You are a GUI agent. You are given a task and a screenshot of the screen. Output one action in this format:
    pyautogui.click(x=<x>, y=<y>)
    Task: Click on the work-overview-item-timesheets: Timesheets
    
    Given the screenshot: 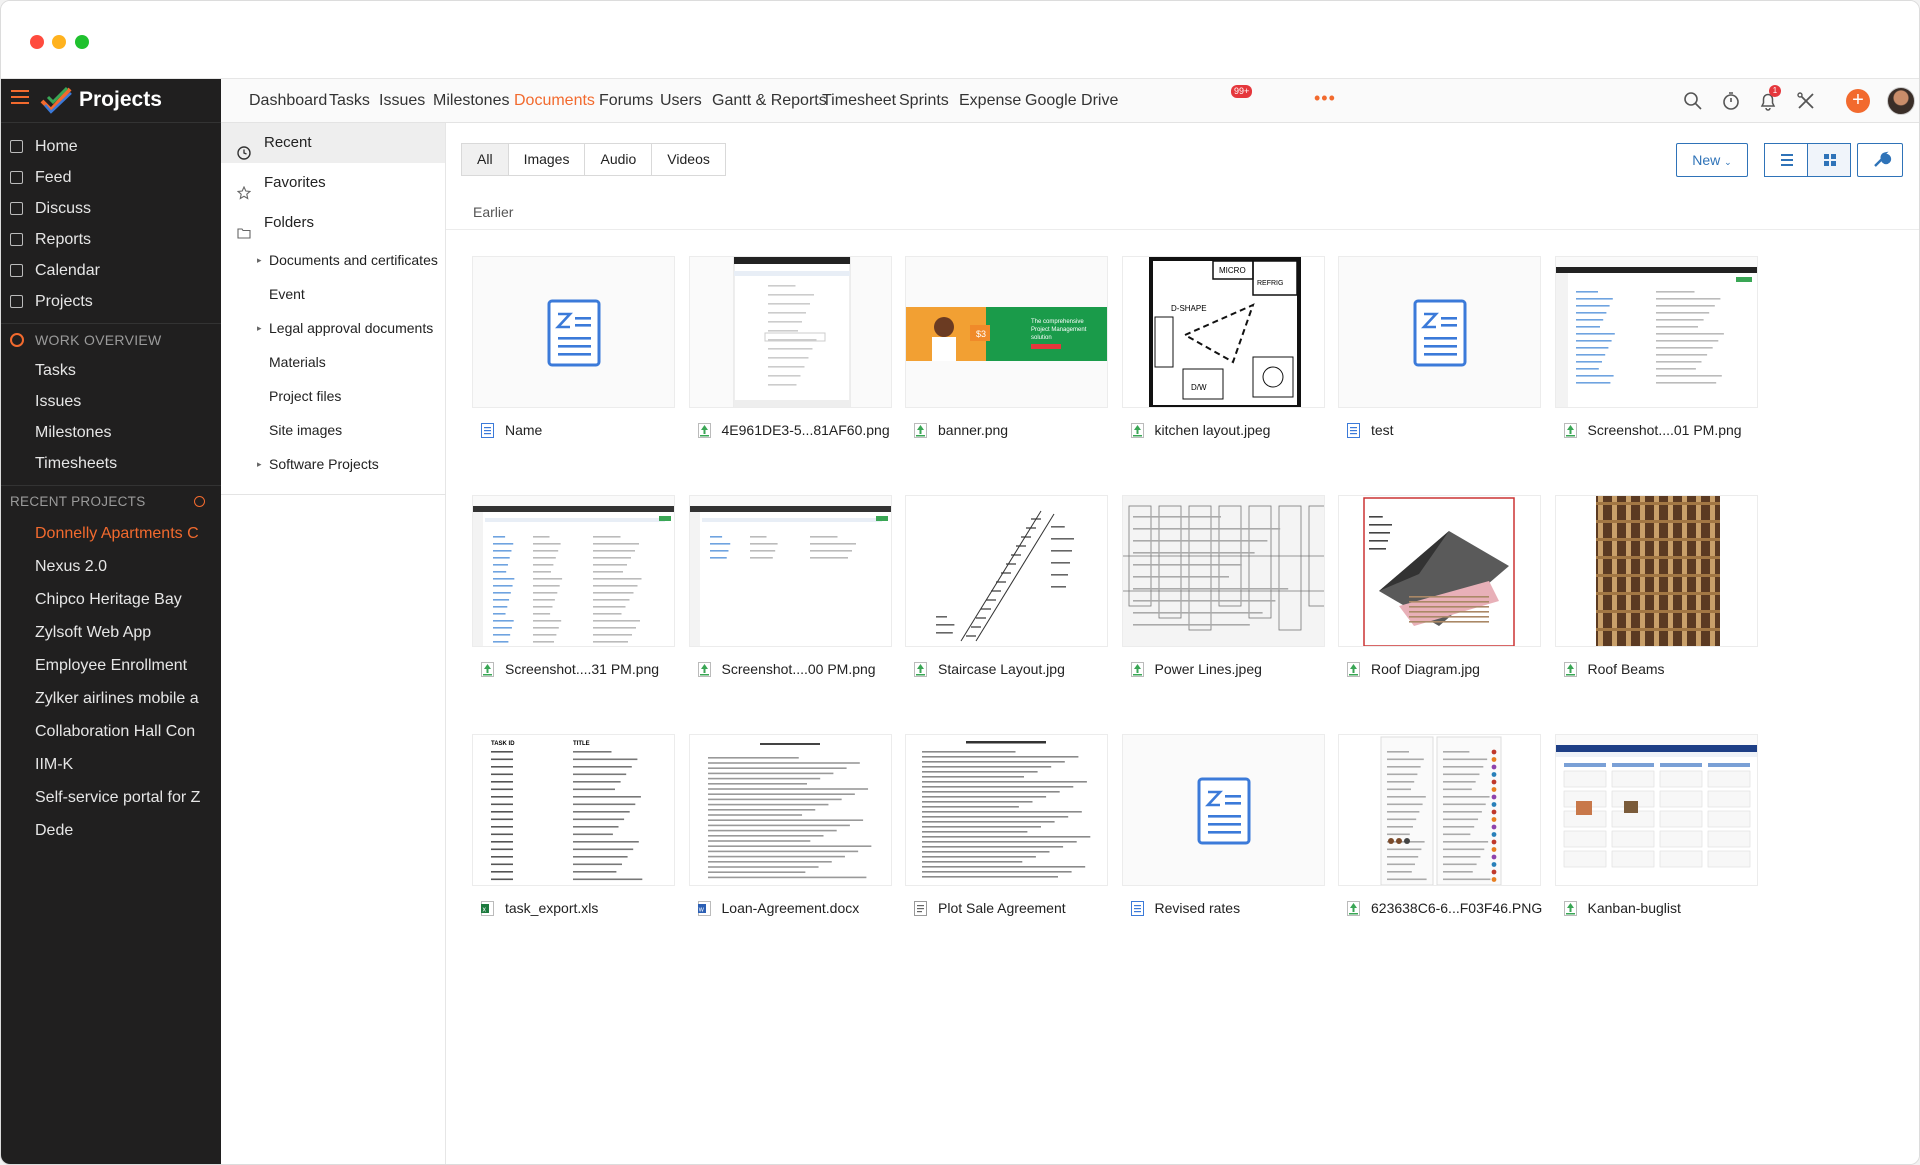 What is the action you would take?
    pyautogui.click(x=111, y=463)
    